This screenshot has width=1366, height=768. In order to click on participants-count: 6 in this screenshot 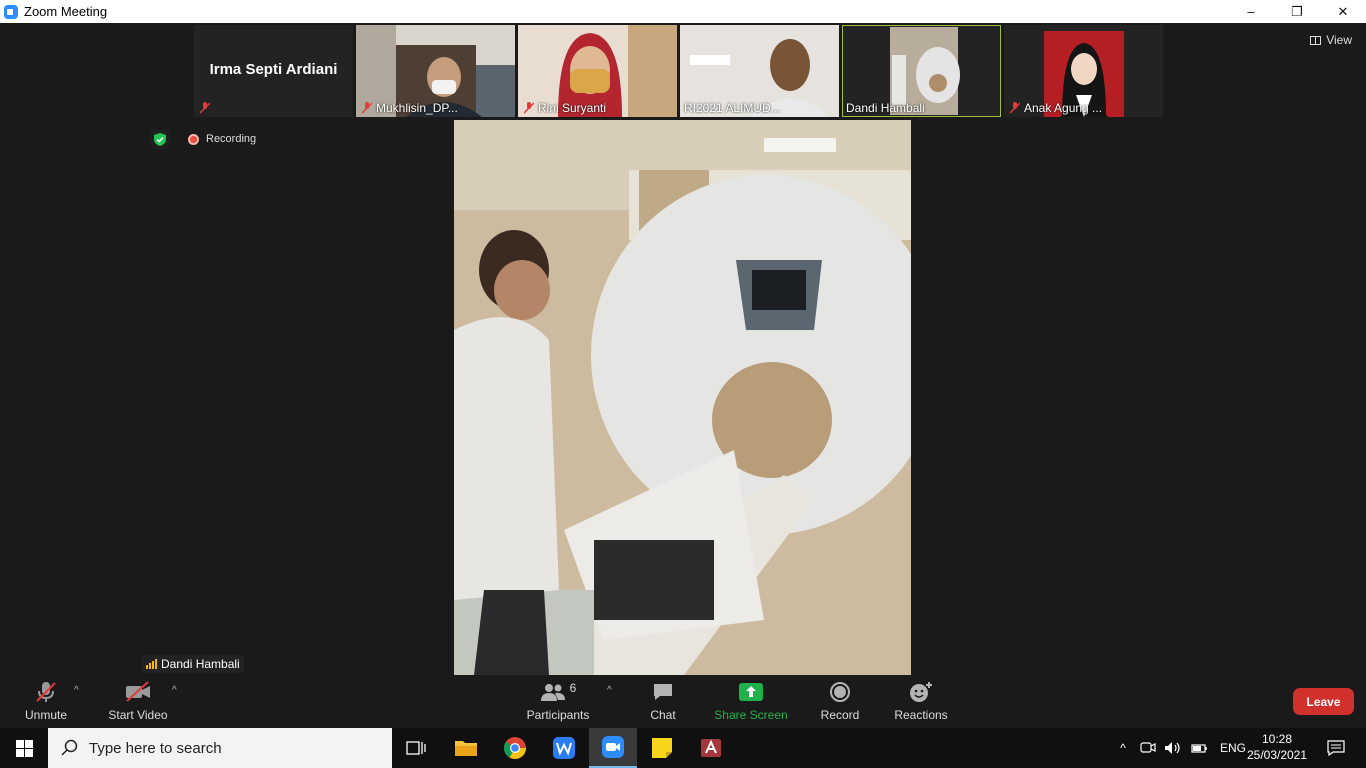, I will do `click(573, 688)`.